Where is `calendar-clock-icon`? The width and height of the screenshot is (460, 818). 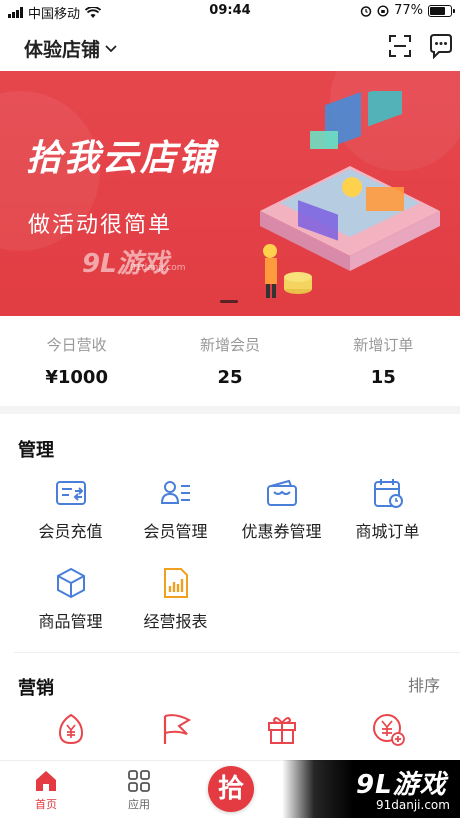 calendar-clock-icon is located at coordinates (388, 493).